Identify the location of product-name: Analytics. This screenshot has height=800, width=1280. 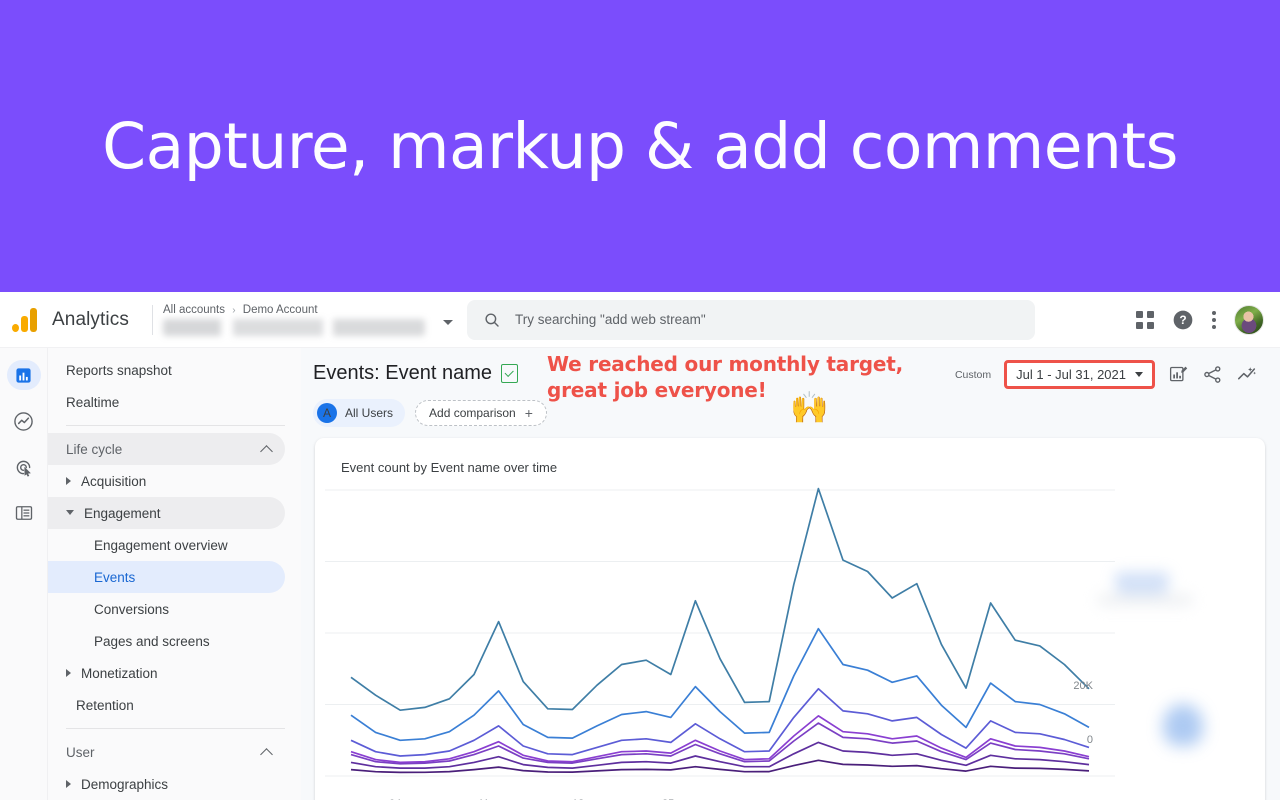
(90, 319).